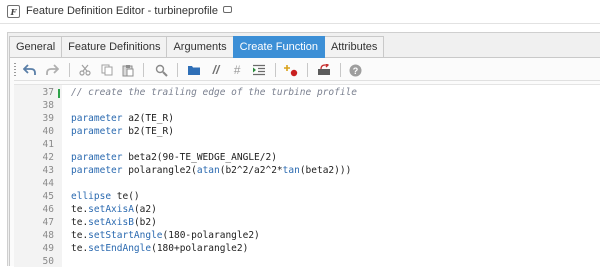 This screenshot has height=268, width=600. What do you see at coordinates (48, 209) in the screenshot?
I see `line-number: 46` at bounding box center [48, 209].